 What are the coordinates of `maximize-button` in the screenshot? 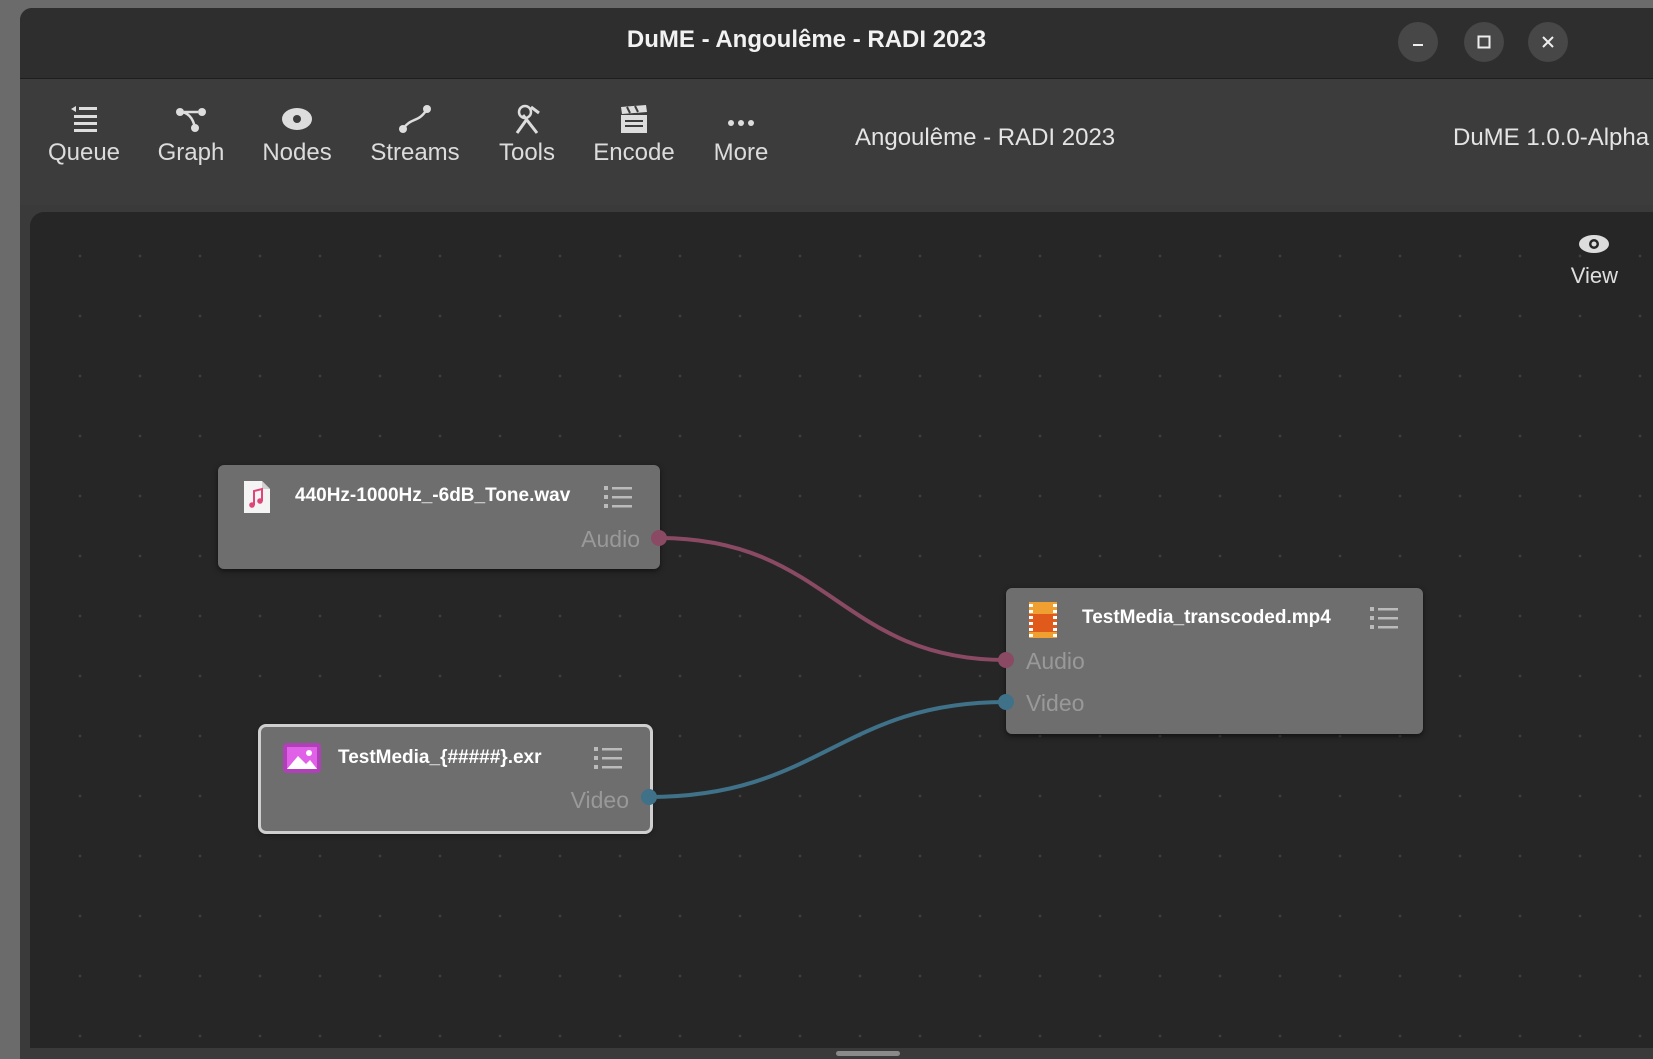 It's located at (1484, 42).